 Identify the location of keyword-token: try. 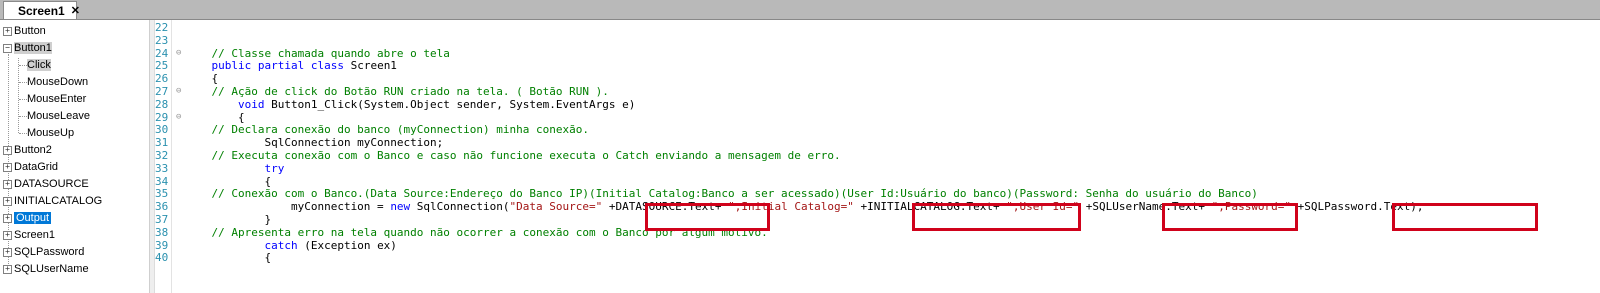
(235, 168).